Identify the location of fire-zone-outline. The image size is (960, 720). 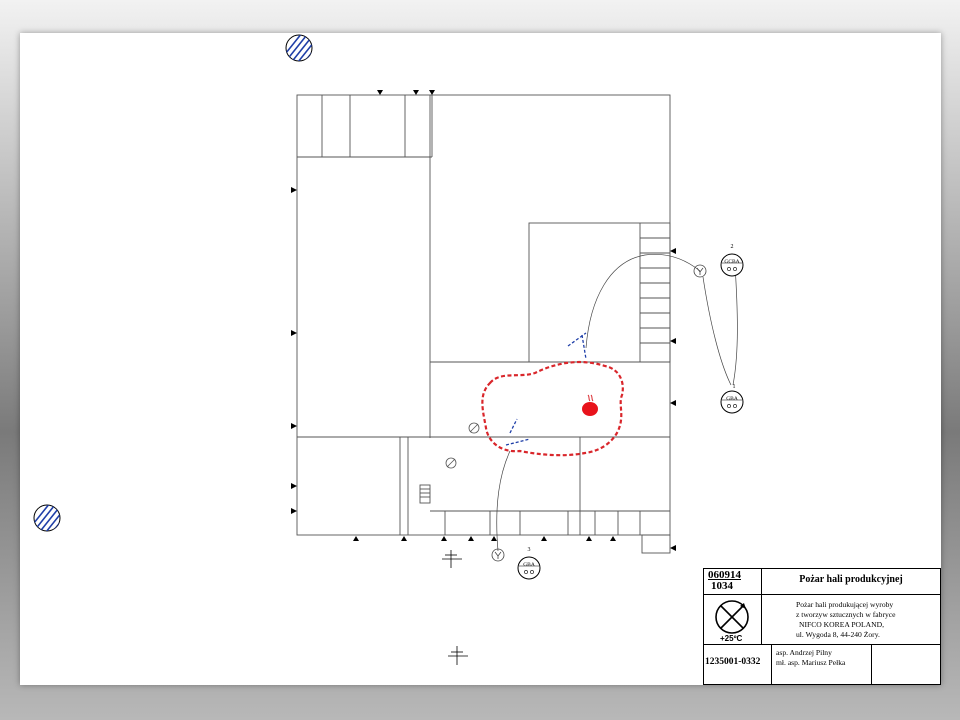
(552, 408).